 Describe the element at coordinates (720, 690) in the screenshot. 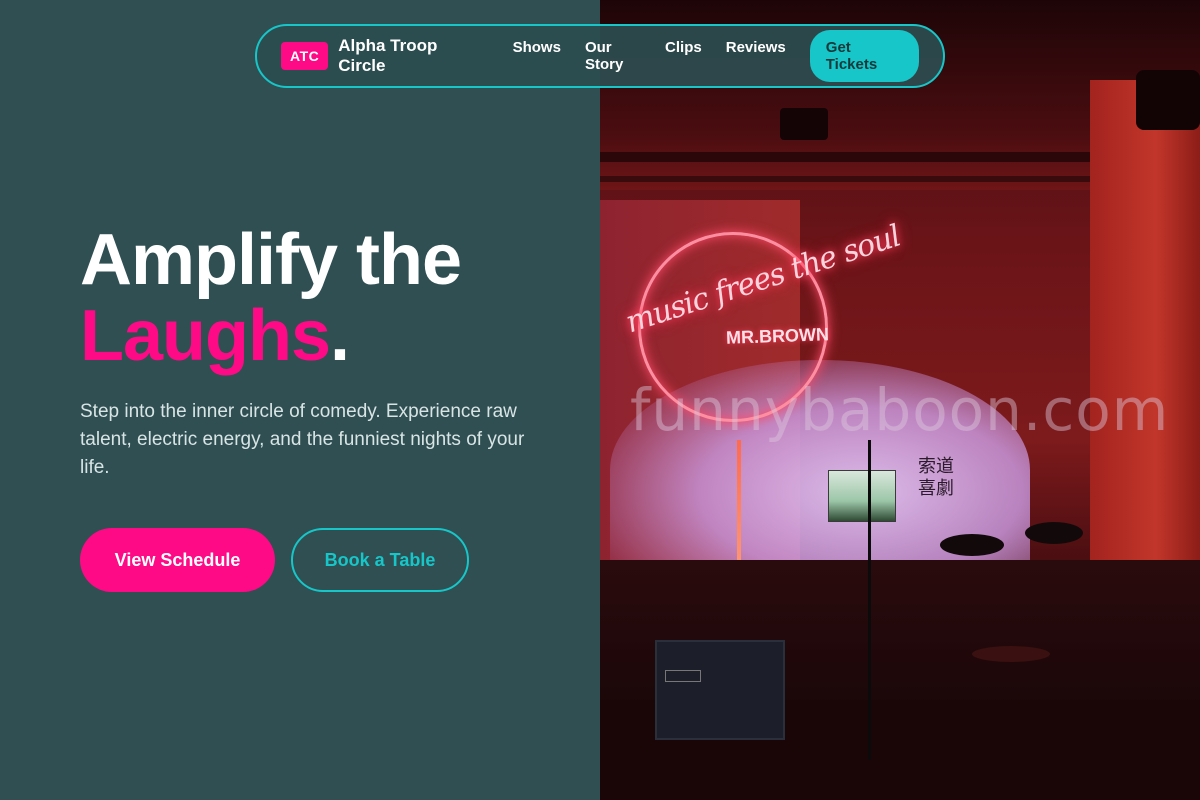

I see `amplifier` at that location.